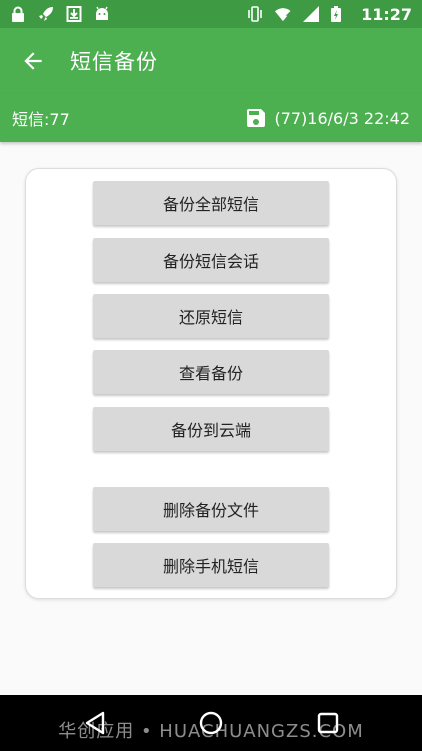  I want to click on android-icon, so click(102, 14).